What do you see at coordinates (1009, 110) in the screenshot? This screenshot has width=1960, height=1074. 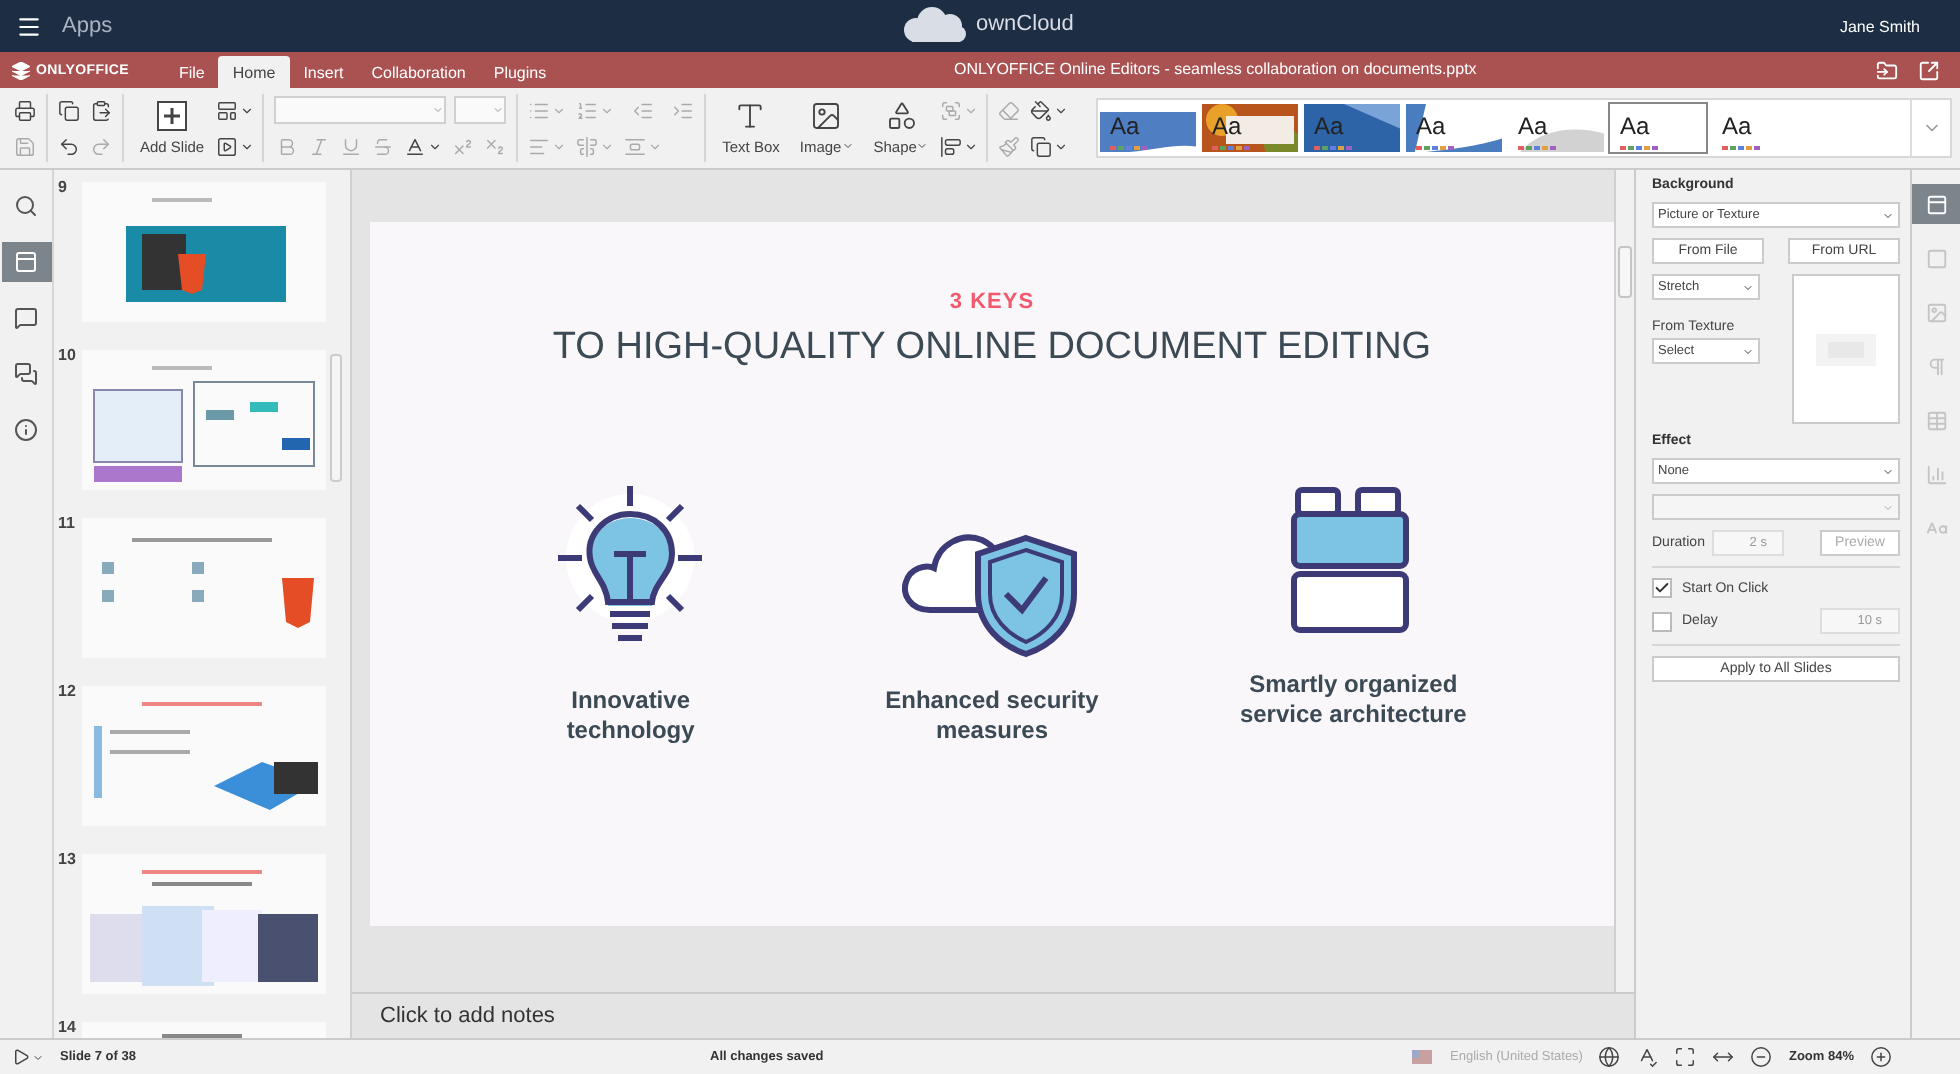 I see `eraser-icon` at bounding box center [1009, 110].